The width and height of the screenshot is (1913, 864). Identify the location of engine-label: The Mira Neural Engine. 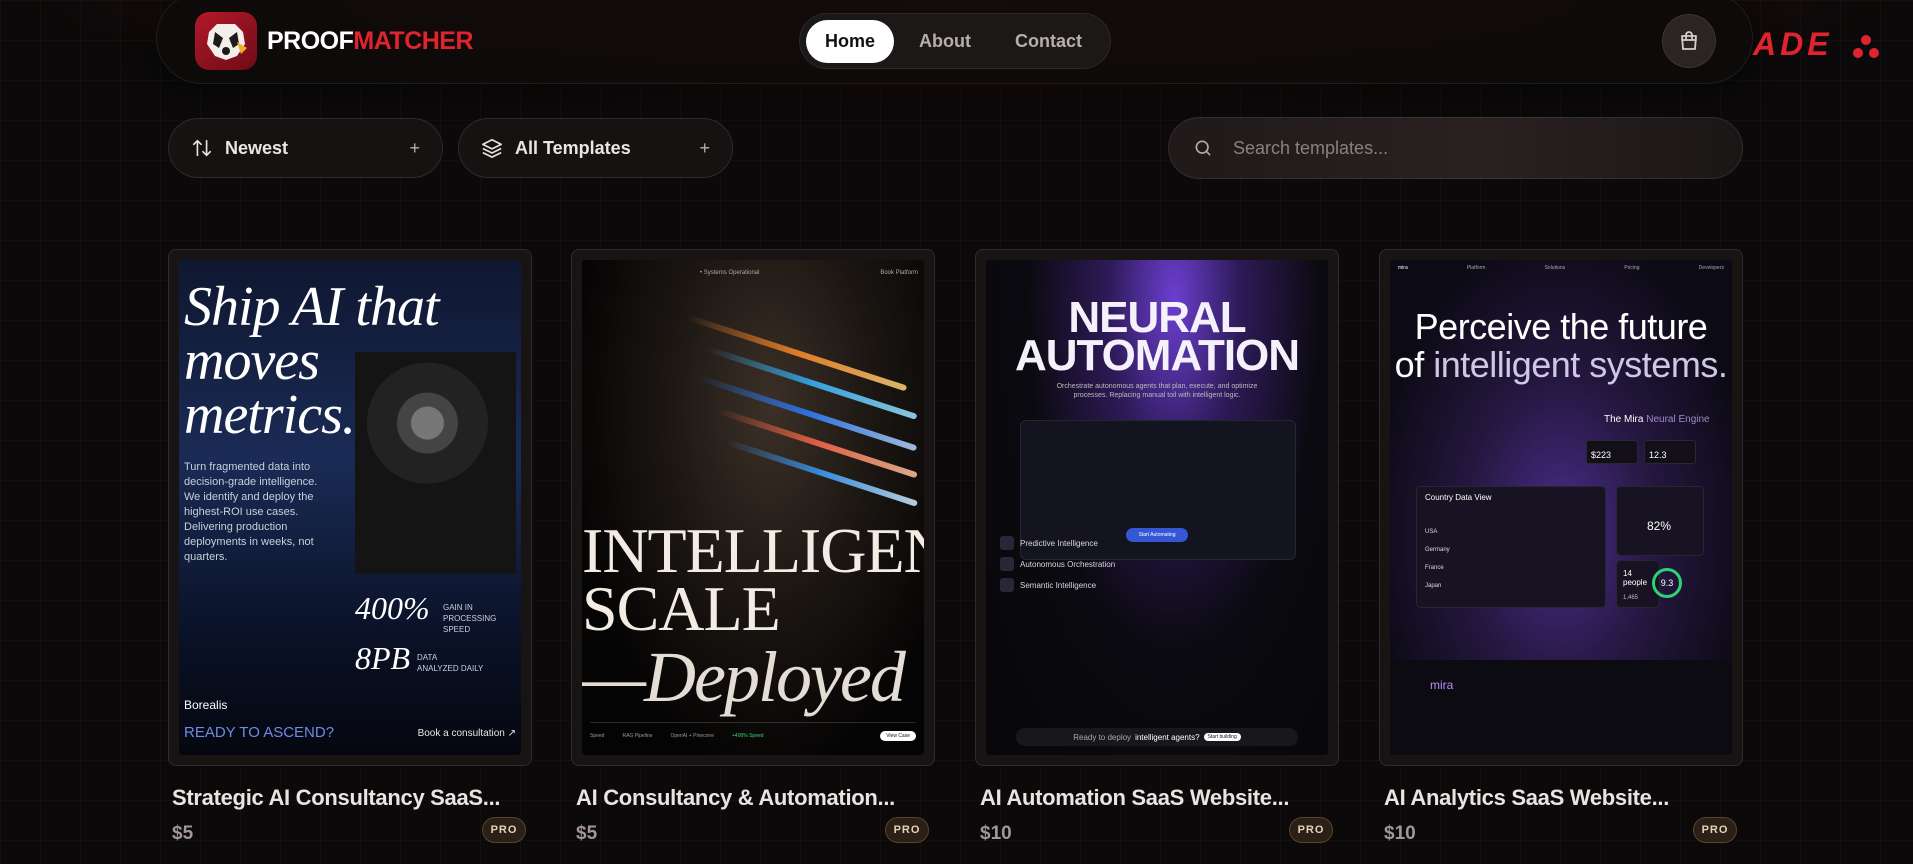
(1657, 419).